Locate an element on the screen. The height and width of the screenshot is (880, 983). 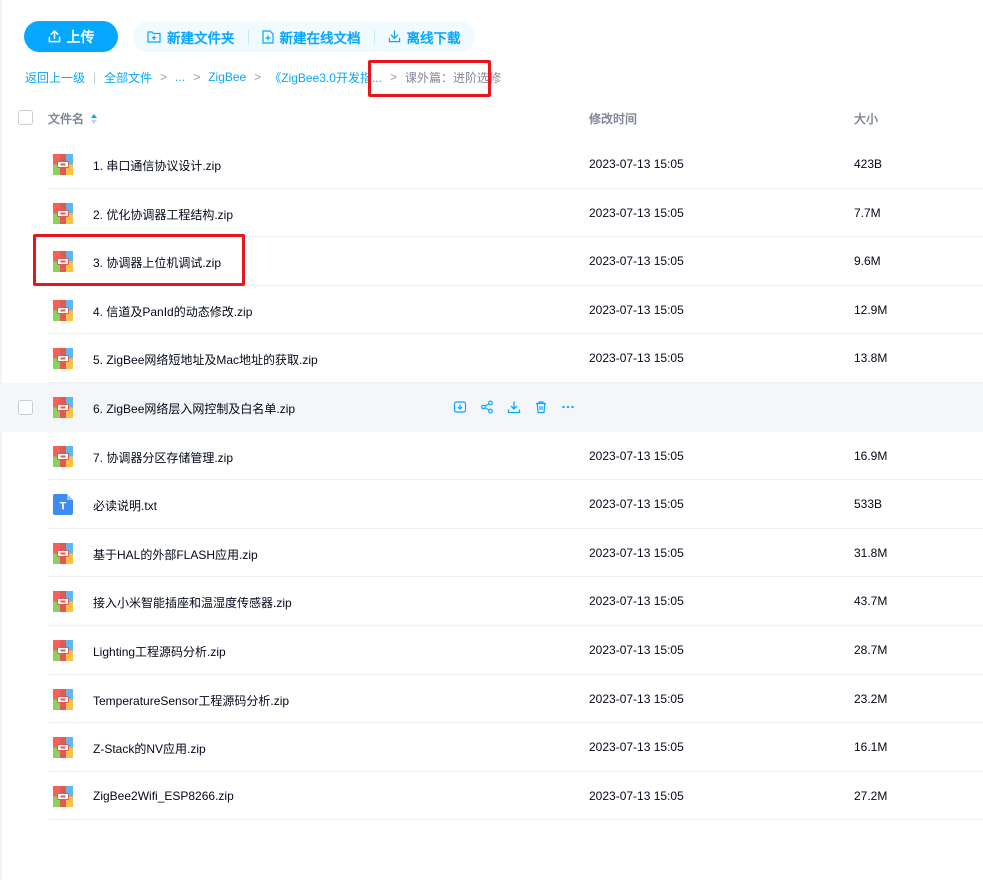
offline-download-label: 离线下载 is located at coordinates (433, 38).